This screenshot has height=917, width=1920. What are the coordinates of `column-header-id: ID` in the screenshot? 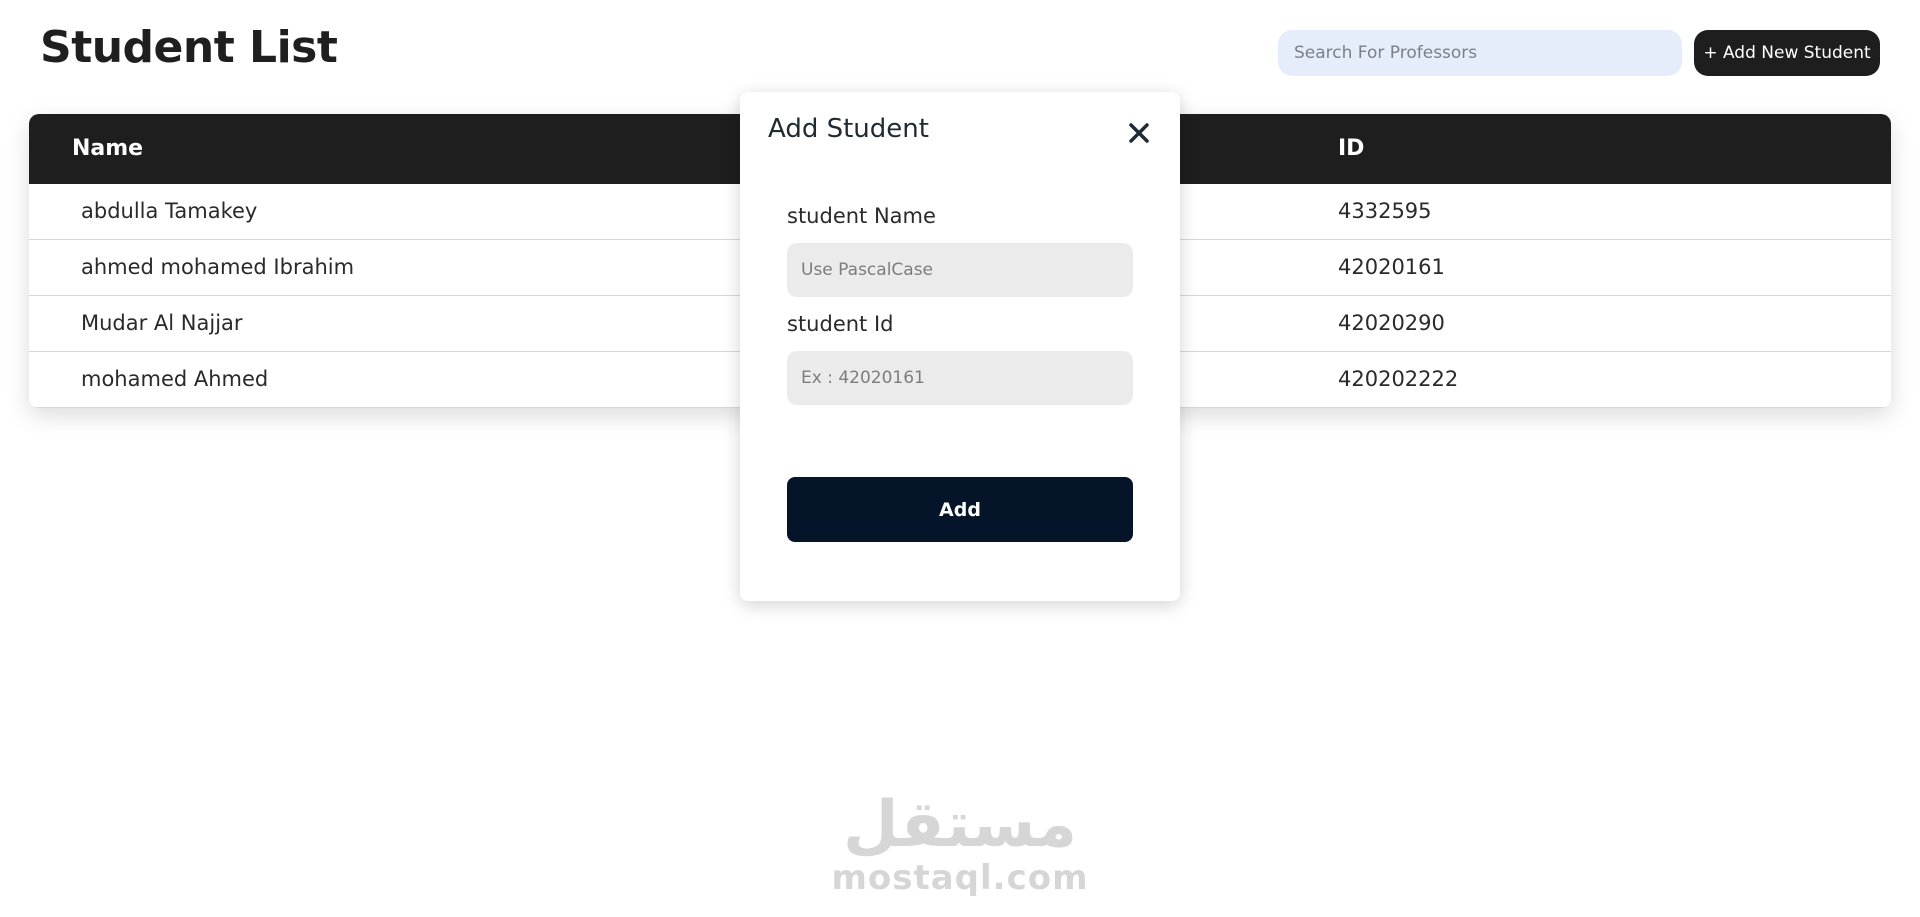 It's located at (1351, 148).